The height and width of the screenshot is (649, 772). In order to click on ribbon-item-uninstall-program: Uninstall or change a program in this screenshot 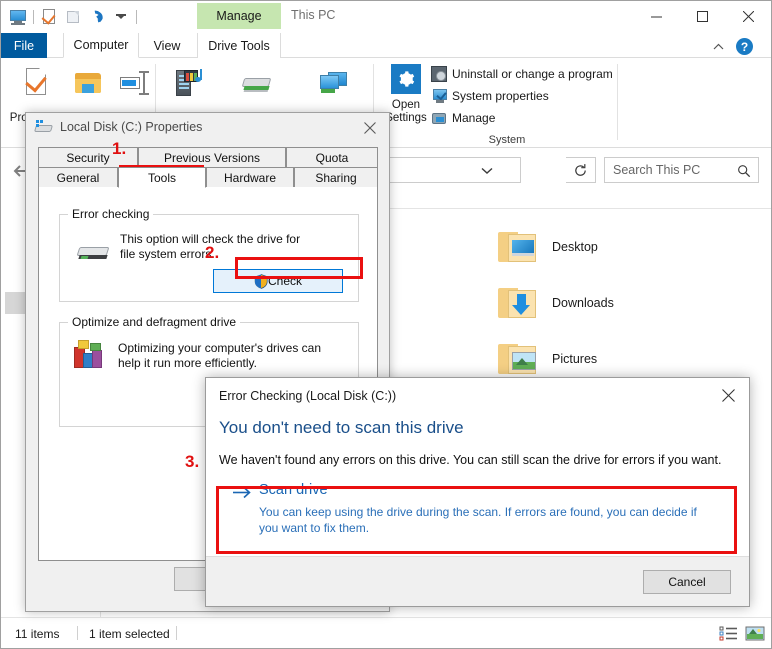, I will do `click(522, 74)`.